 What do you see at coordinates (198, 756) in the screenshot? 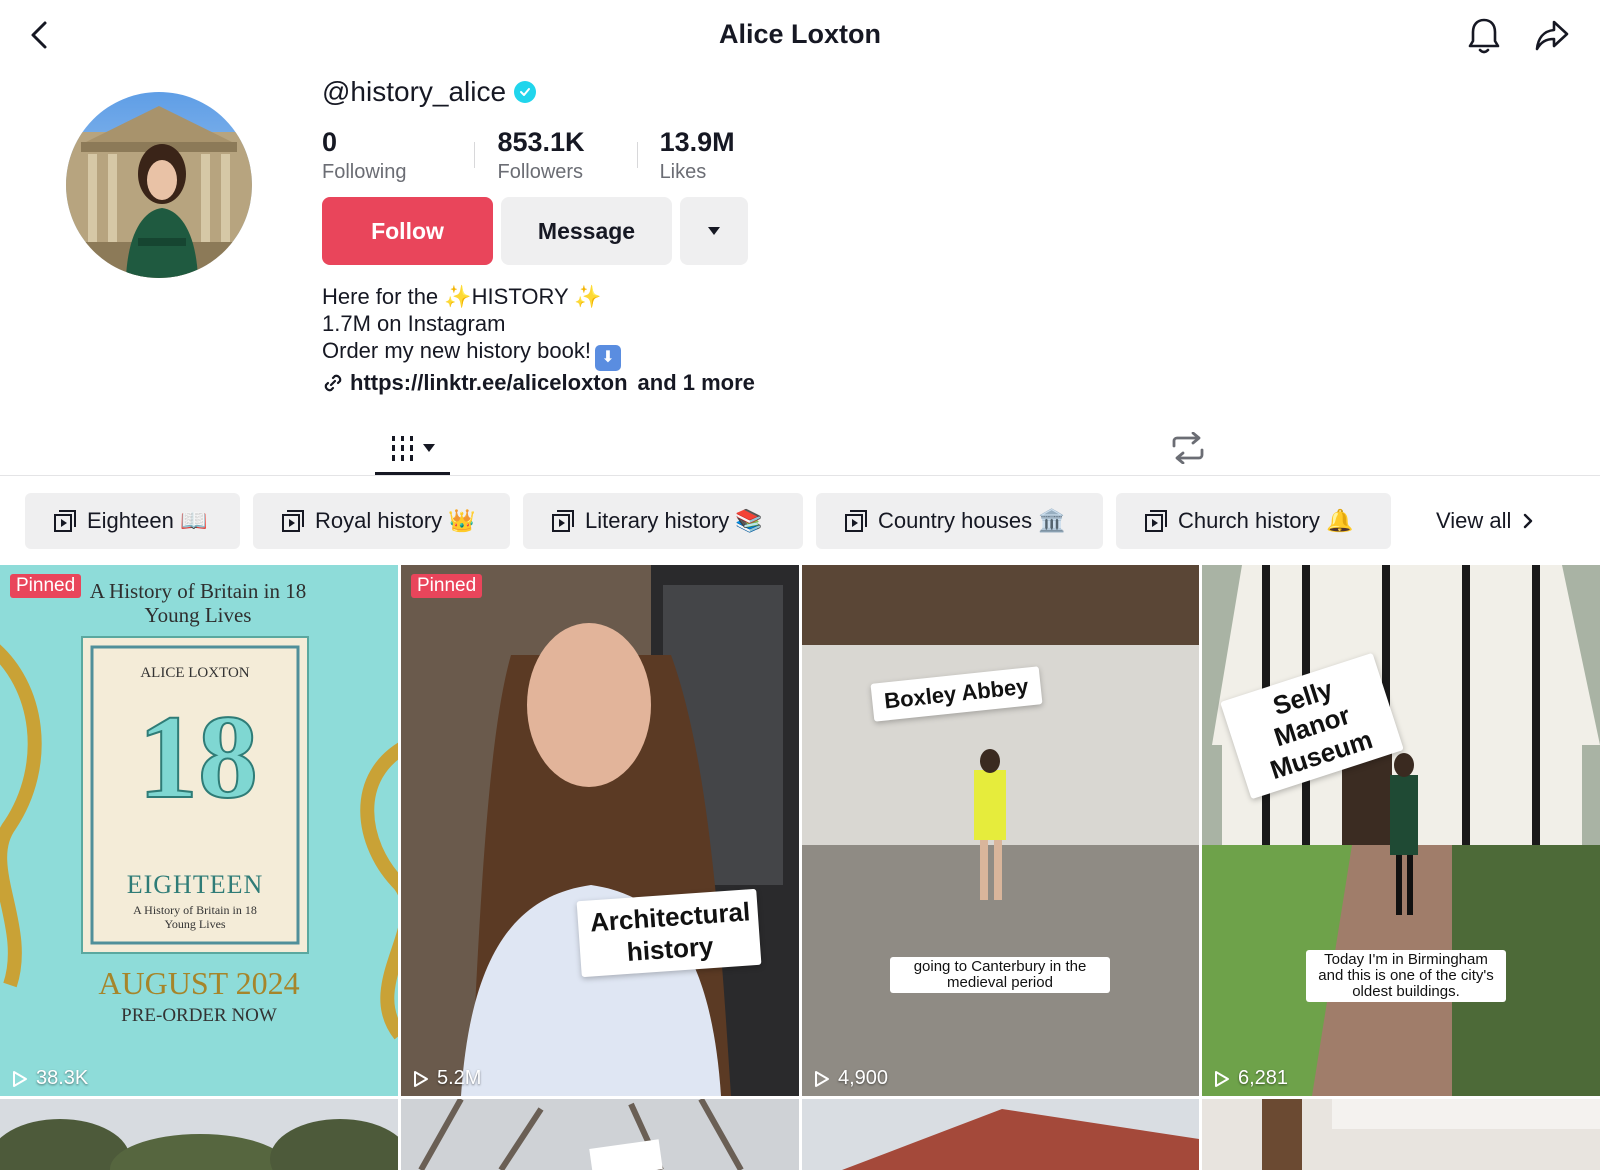
I see `svg-text: 18` at bounding box center [198, 756].